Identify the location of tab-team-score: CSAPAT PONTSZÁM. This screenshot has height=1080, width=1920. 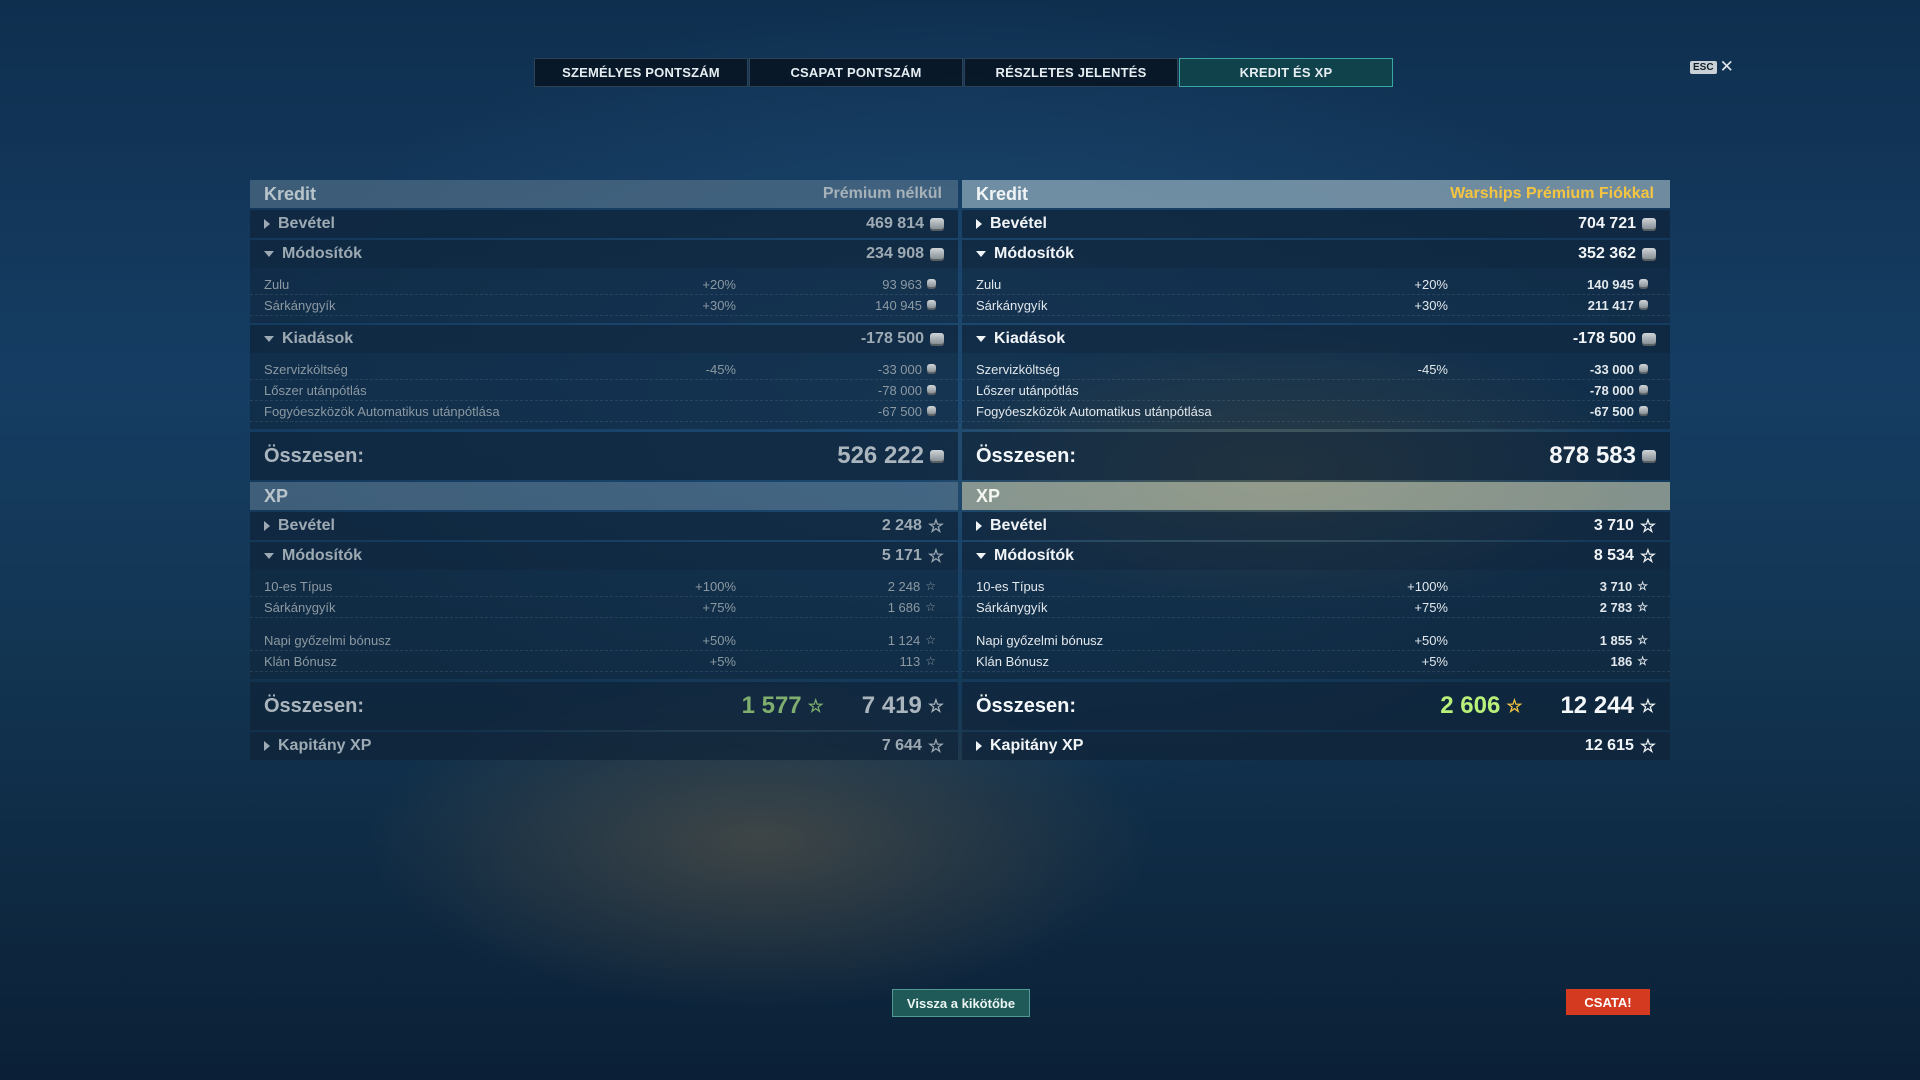
(856, 72).